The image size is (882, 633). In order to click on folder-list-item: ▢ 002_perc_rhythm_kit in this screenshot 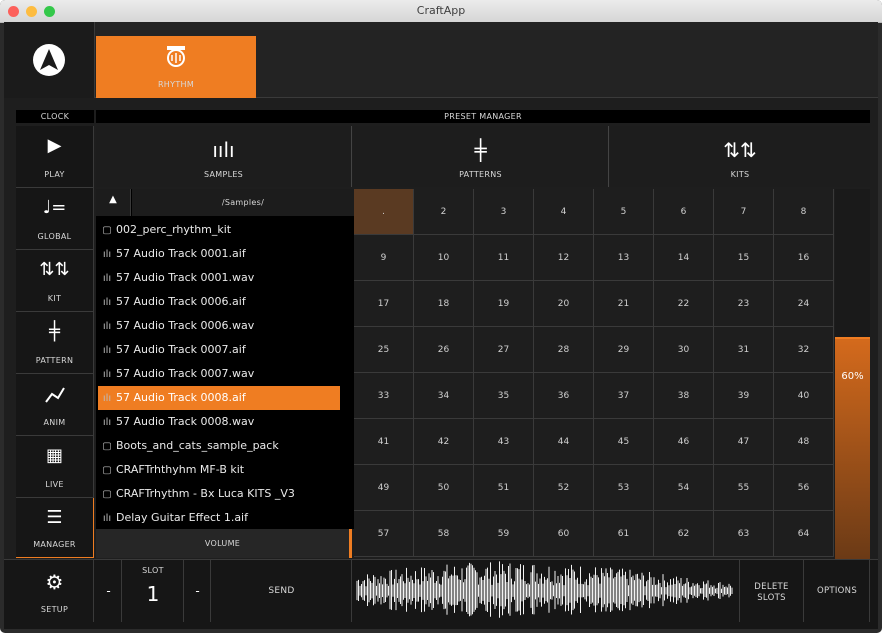, I will do `click(219, 230)`.